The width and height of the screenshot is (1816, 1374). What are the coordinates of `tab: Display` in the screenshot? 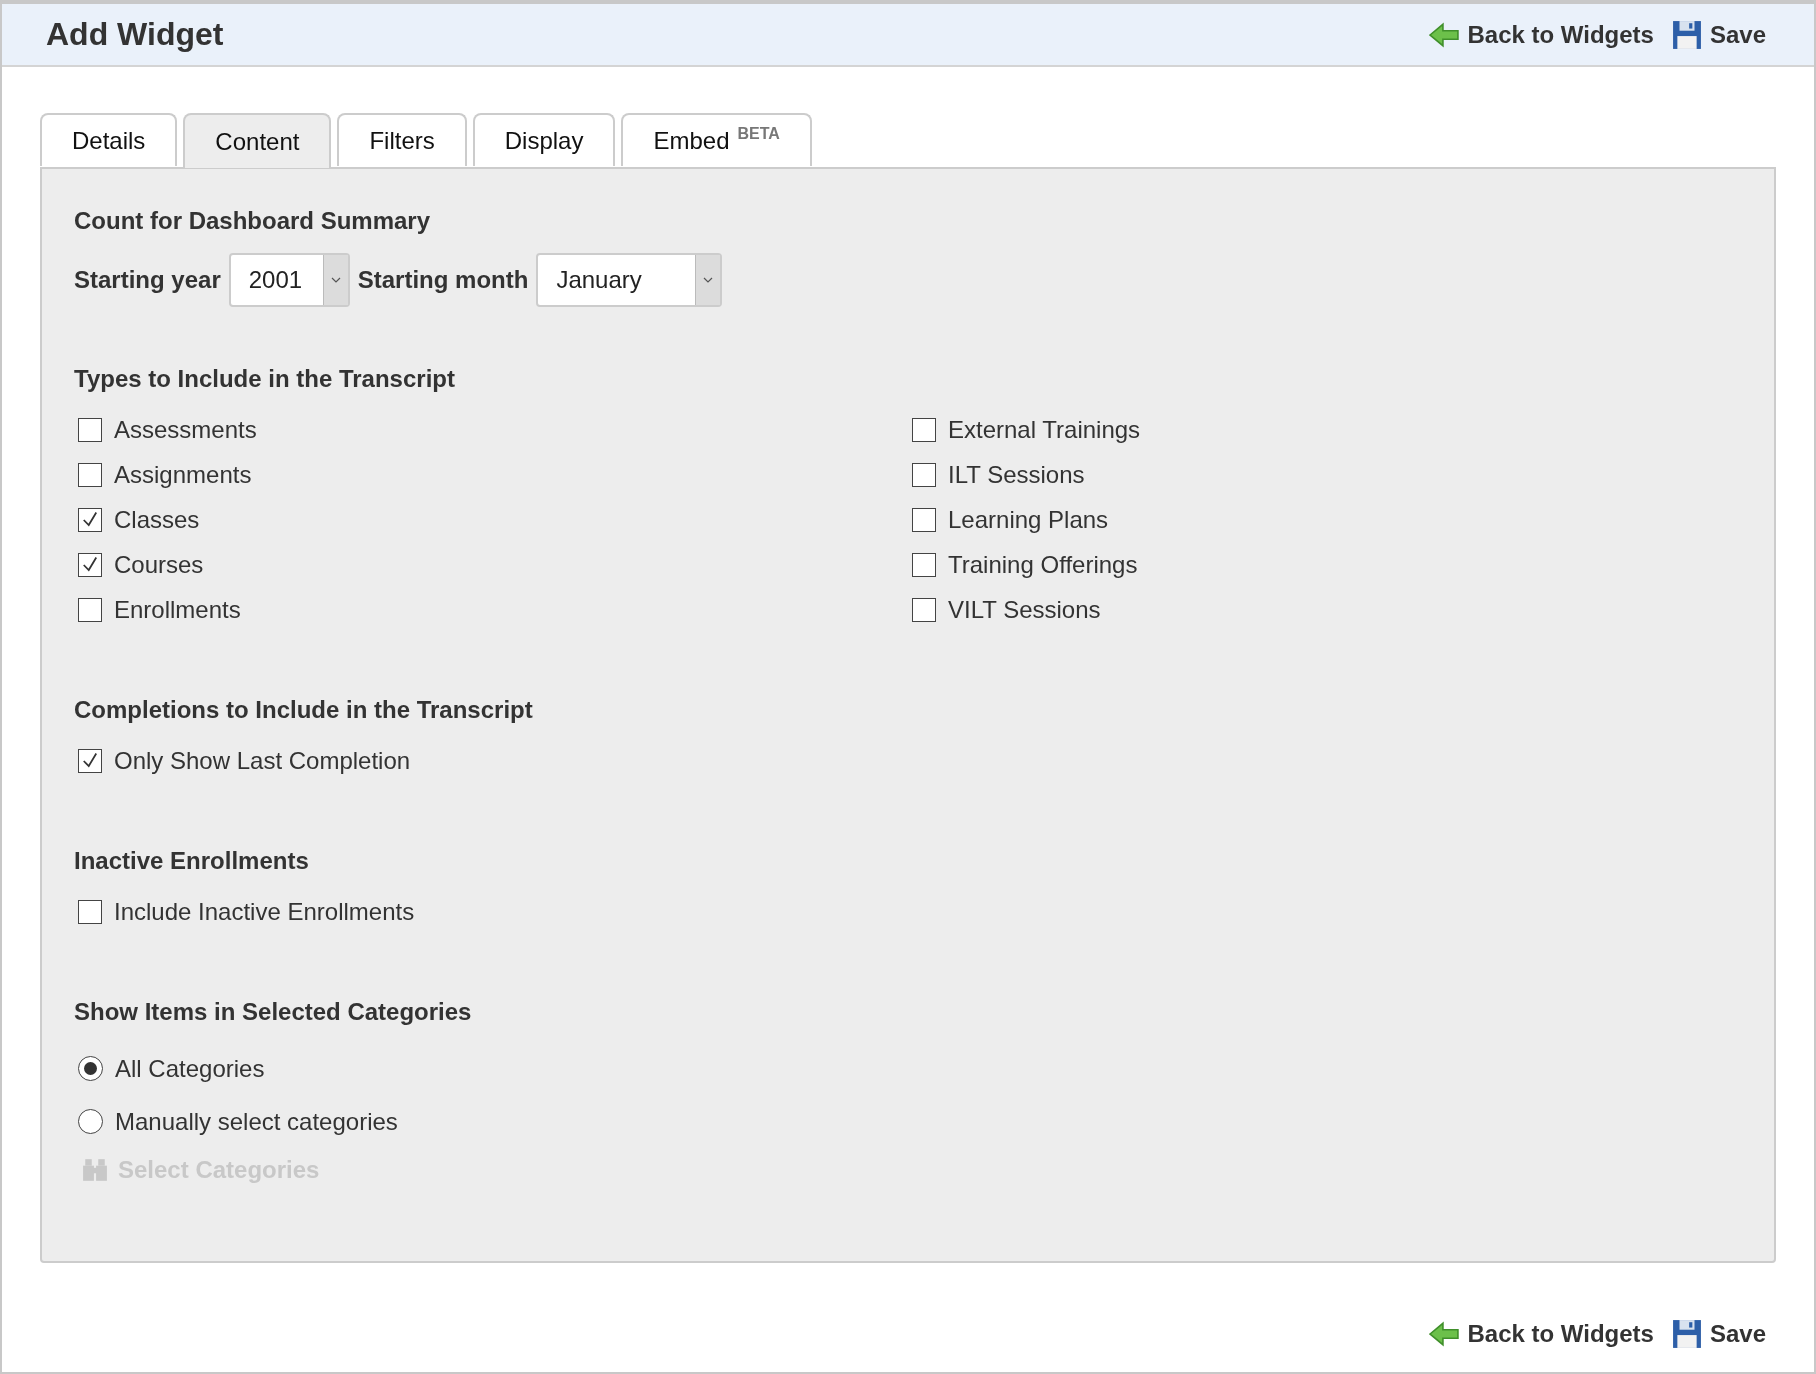 It's located at (544, 139).